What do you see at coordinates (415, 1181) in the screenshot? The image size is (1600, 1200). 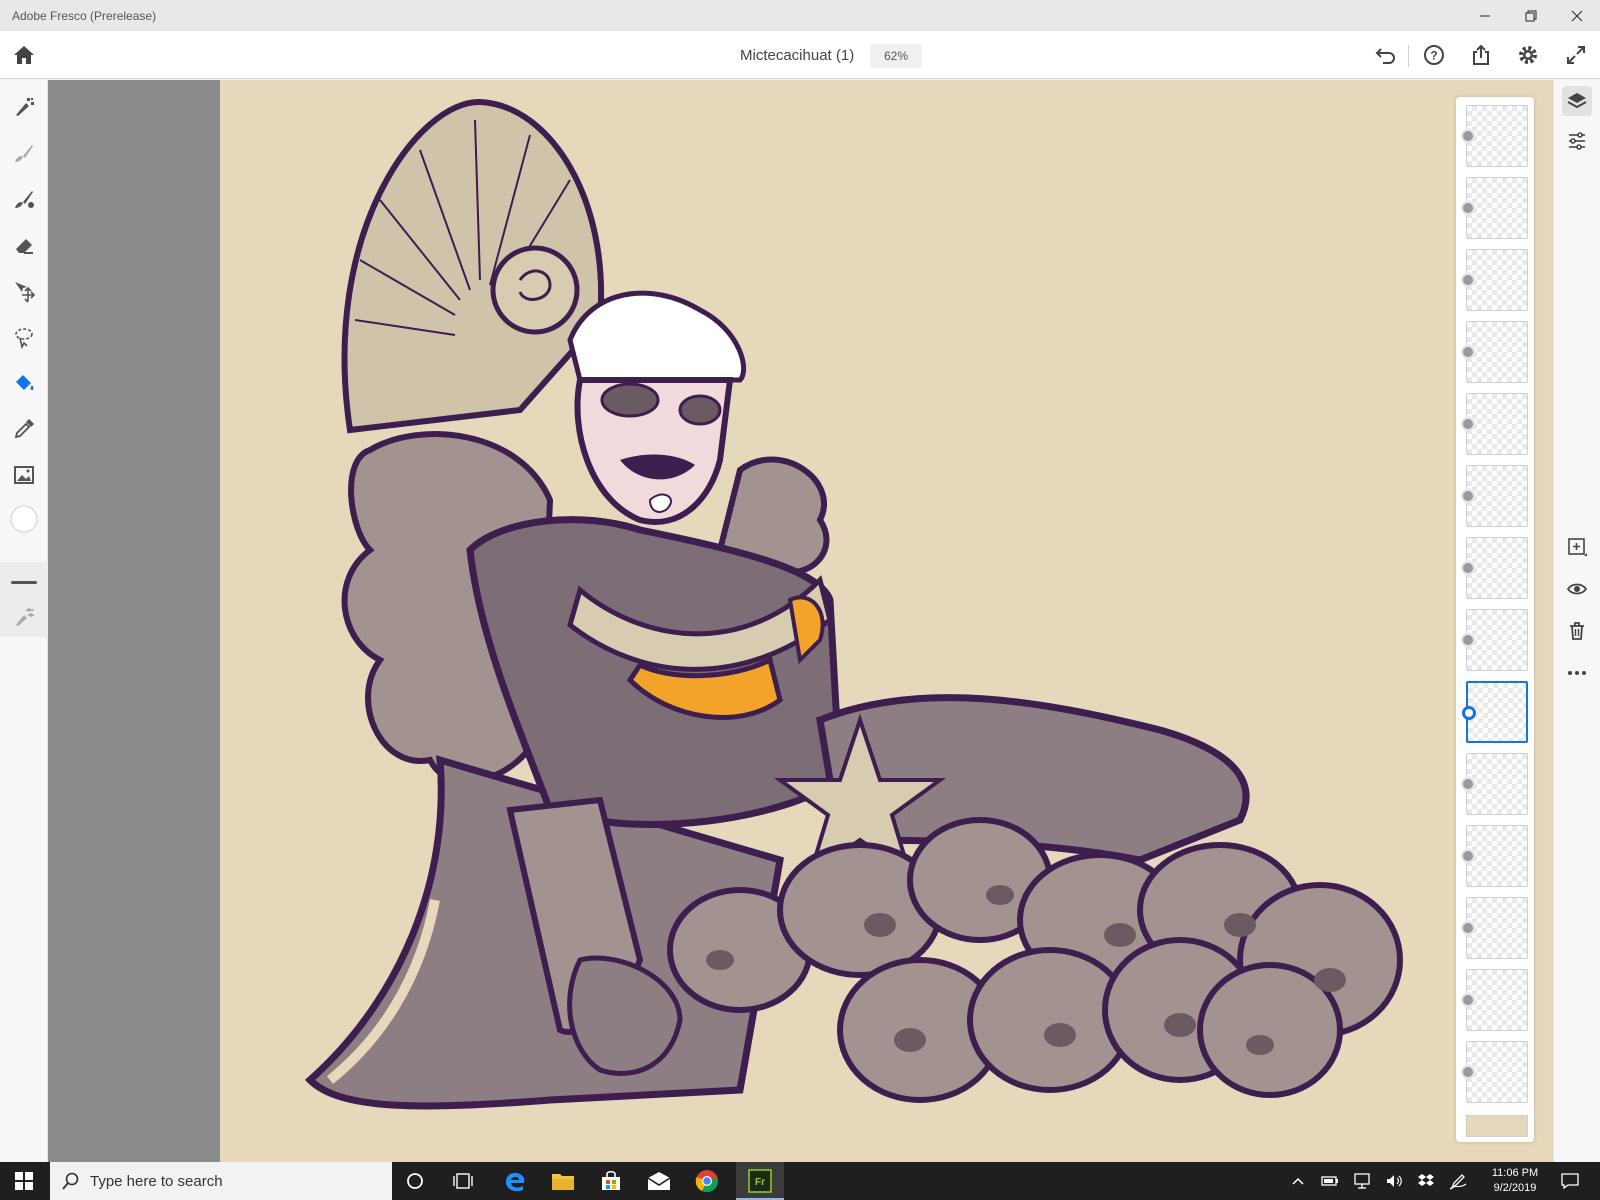 I see `cortana-icon` at bounding box center [415, 1181].